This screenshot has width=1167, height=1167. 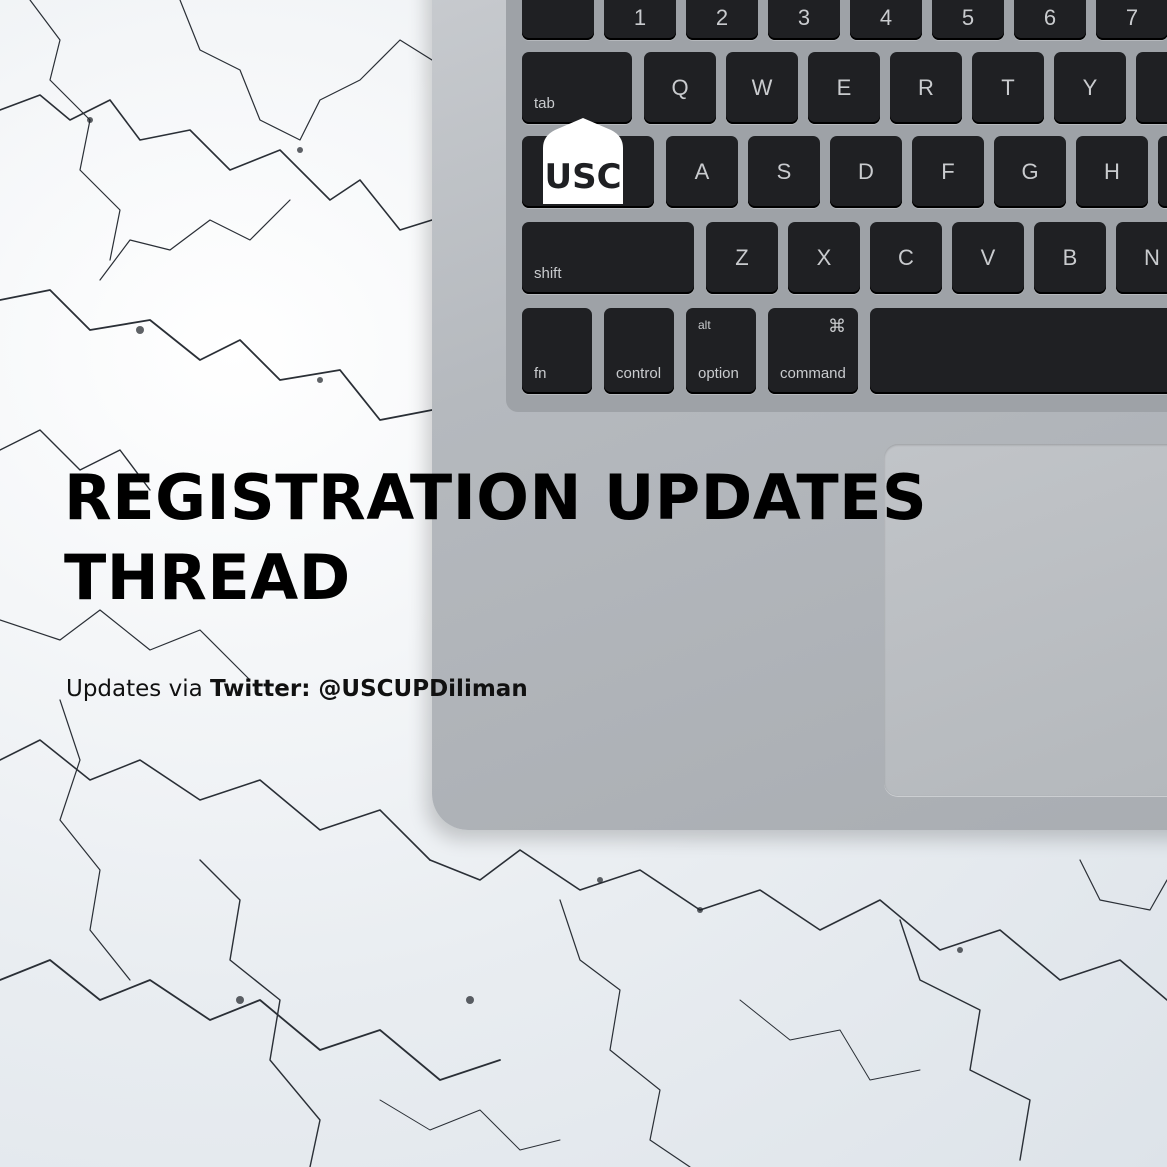 What do you see at coordinates (804, 20) in the screenshot?
I see `key-3: 3` at bounding box center [804, 20].